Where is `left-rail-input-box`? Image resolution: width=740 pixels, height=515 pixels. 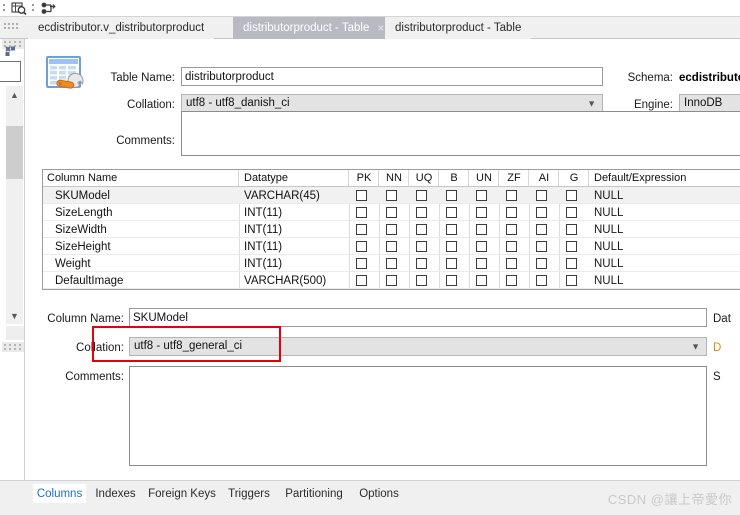 left-rail-input-box is located at coordinates (10, 71).